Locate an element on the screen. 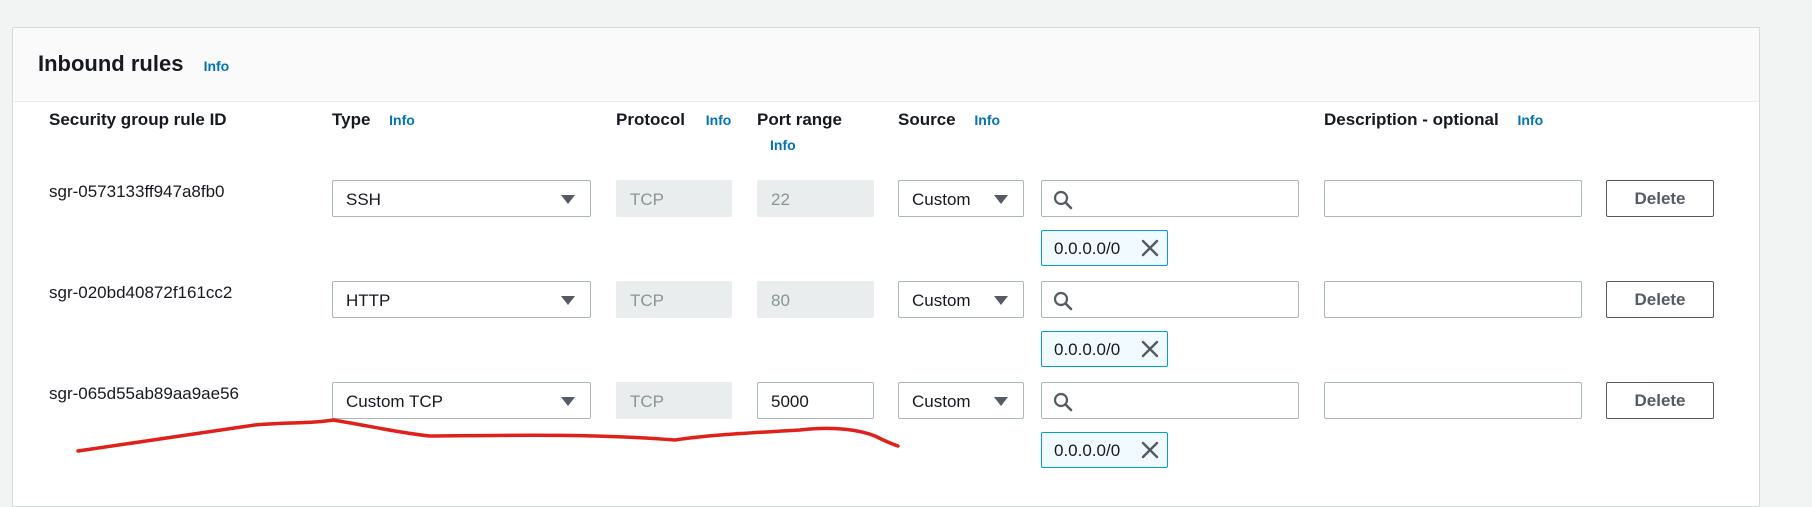 This screenshot has width=1812, height=507. column-header-port-range: Port range is located at coordinates (800, 119).